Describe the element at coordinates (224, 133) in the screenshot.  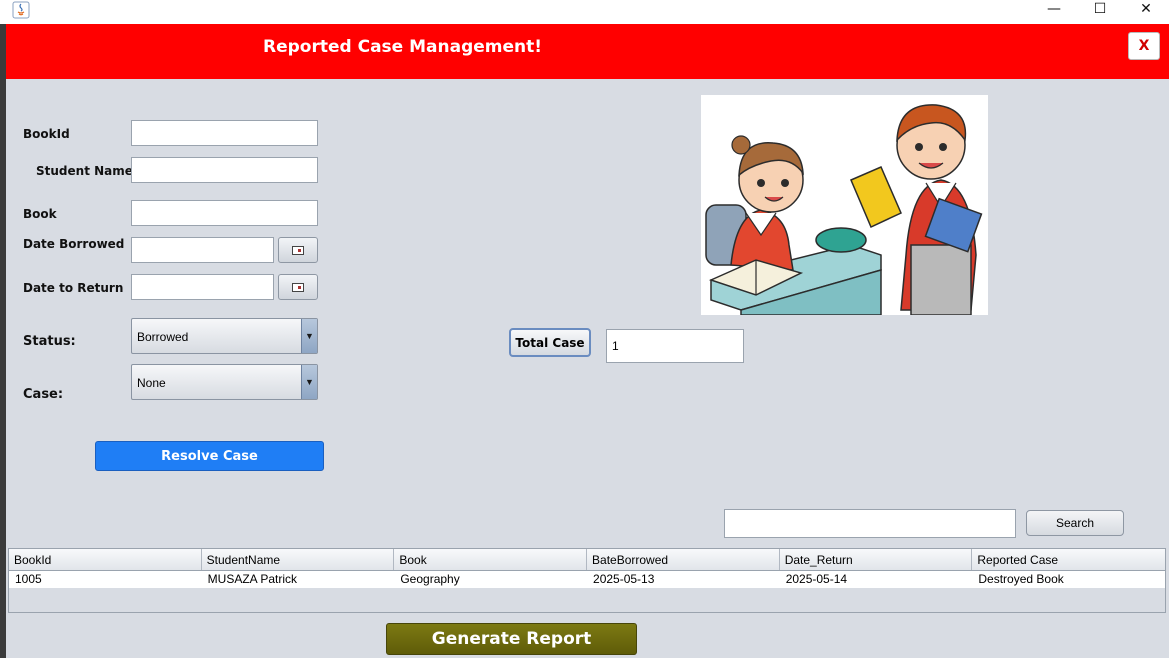
I see `book-id-field` at that location.